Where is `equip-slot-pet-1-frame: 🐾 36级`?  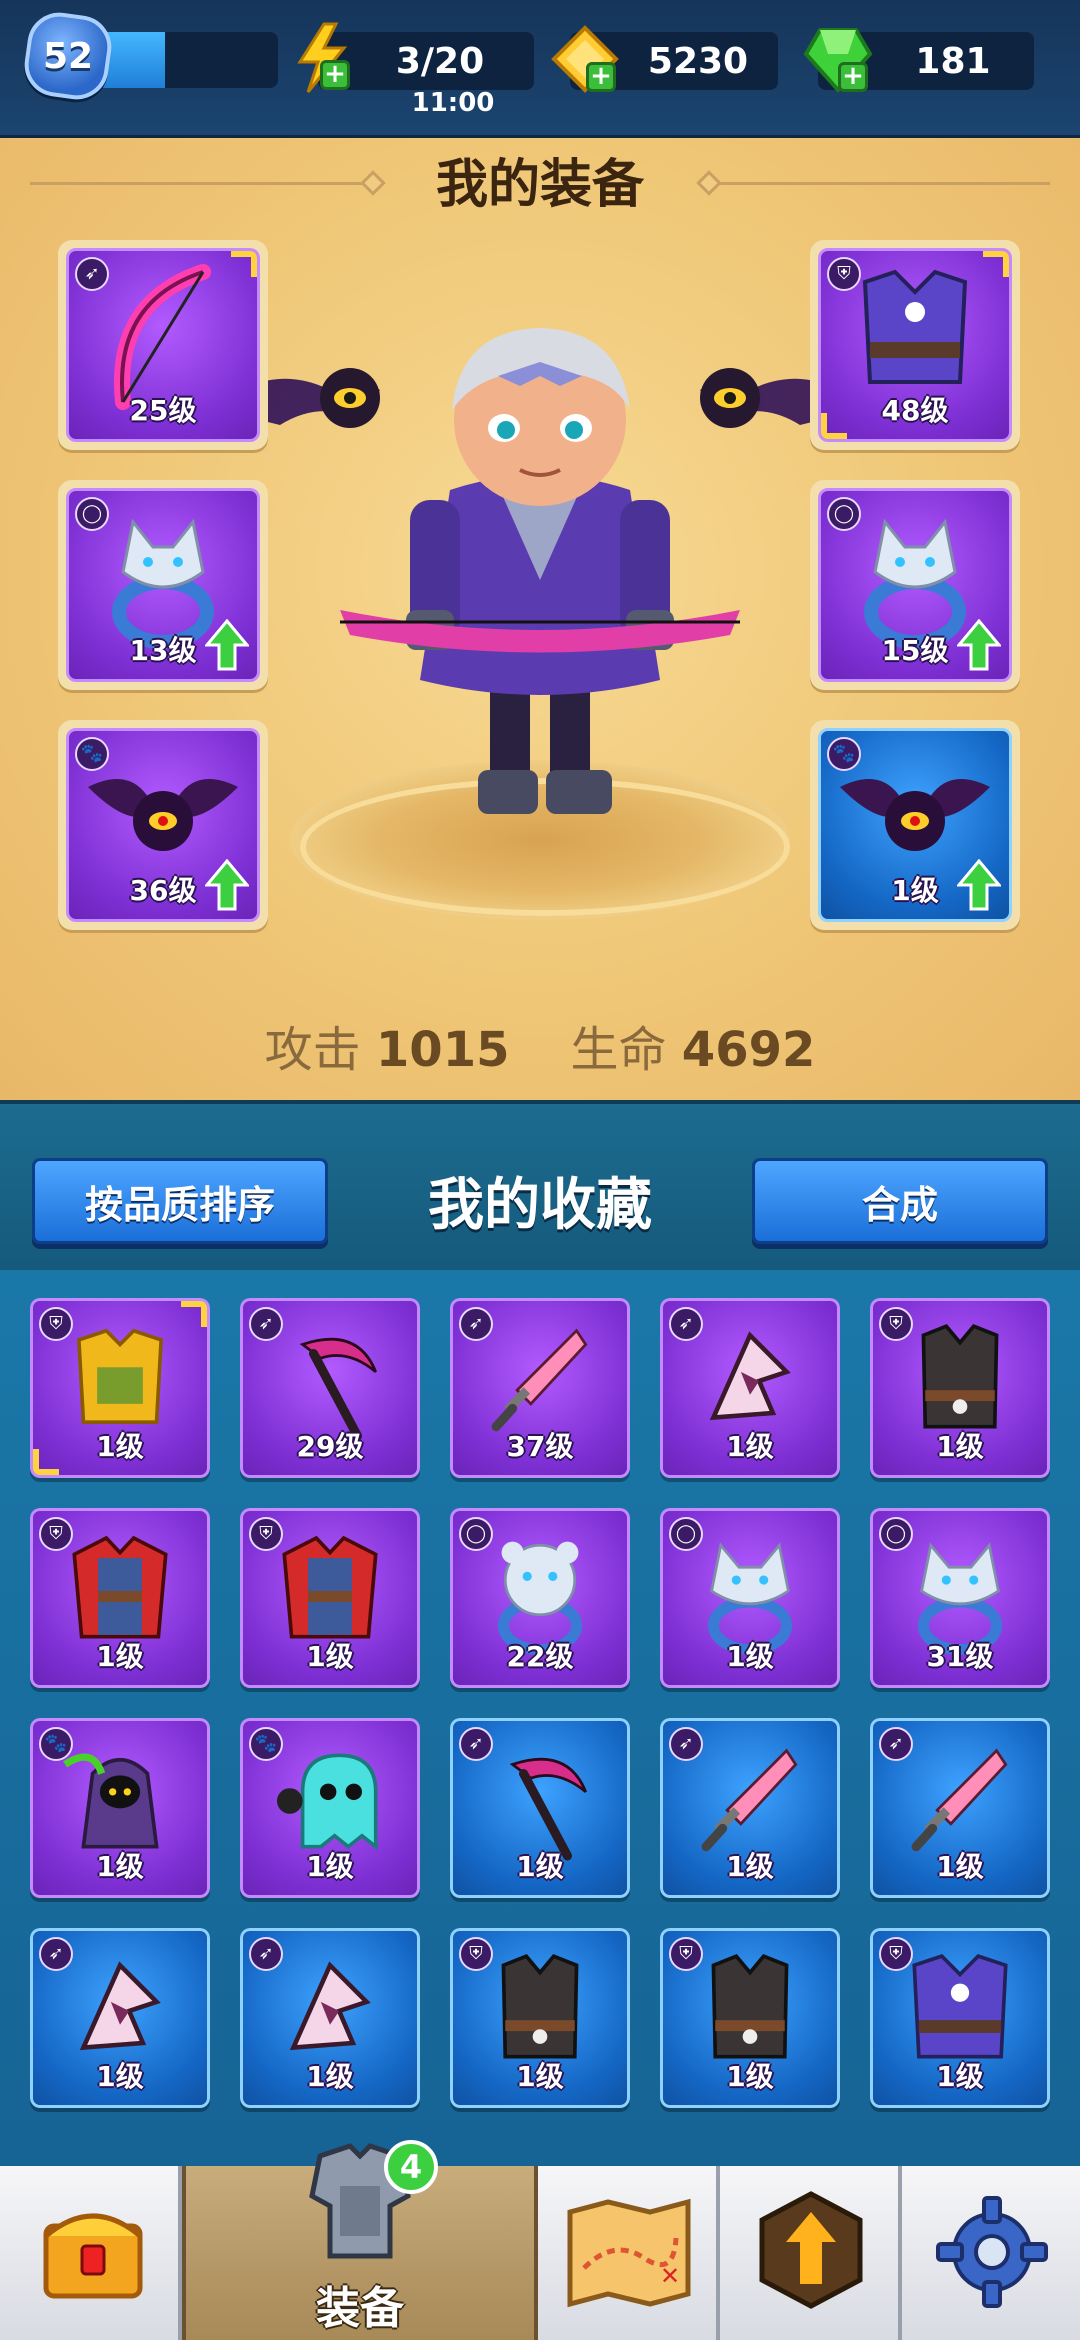
equip-slot-pet-1-frame: 🐾 36级 is located at coordinates (163, 825).